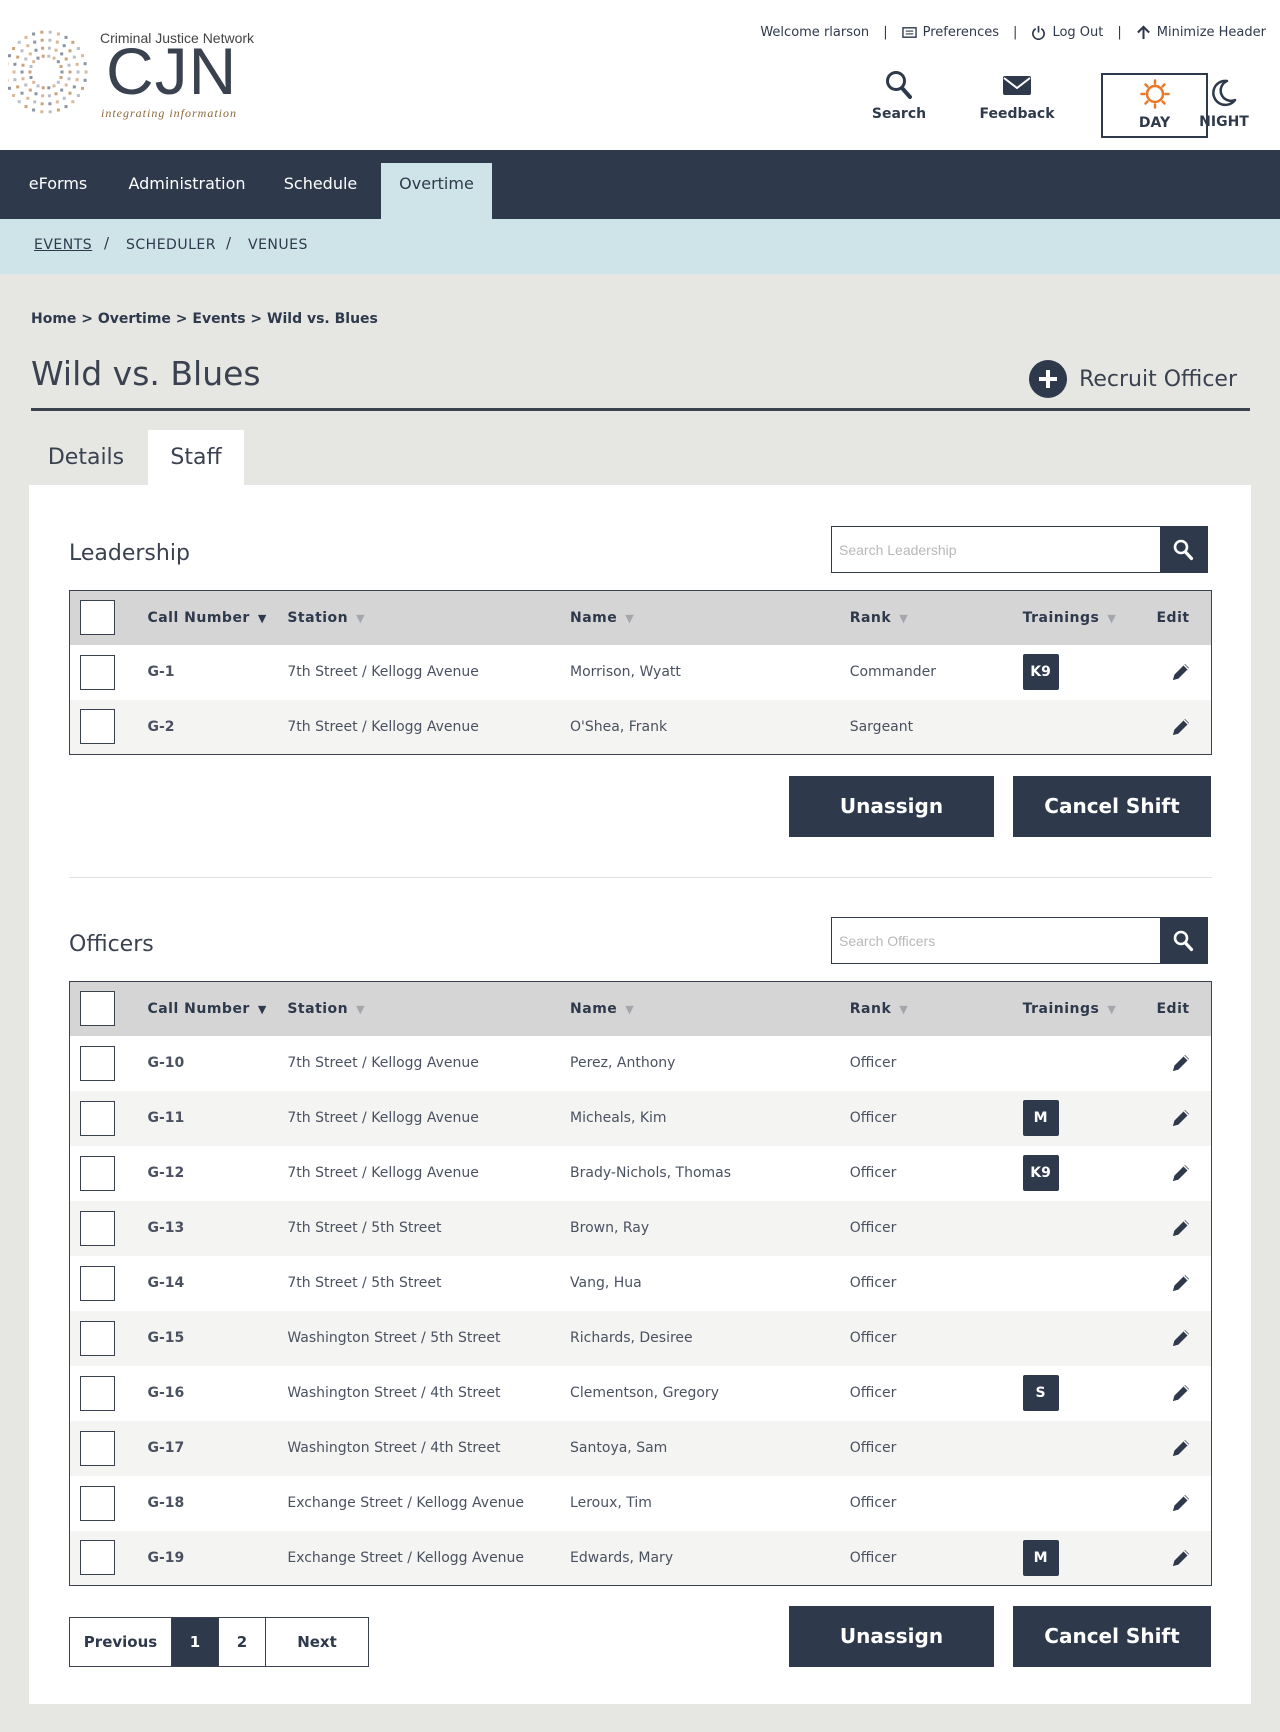 This screenshot has width=1280, height=1732. Describe the element at coordinates (1183, 549) in the screenshot. I see `leadership-search-button` at that location.